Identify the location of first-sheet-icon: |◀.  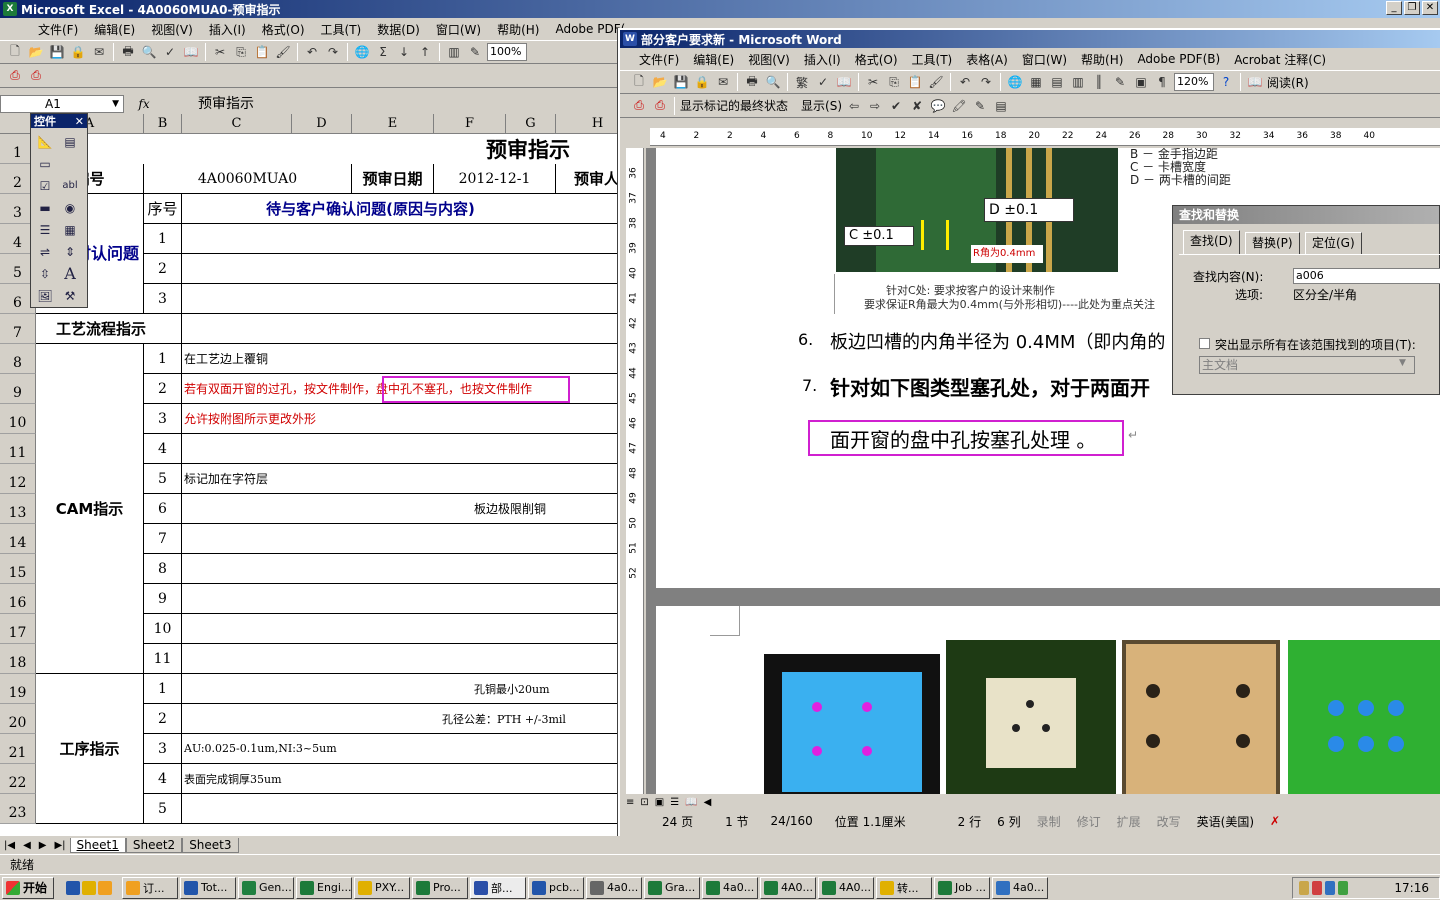
(9, 845).